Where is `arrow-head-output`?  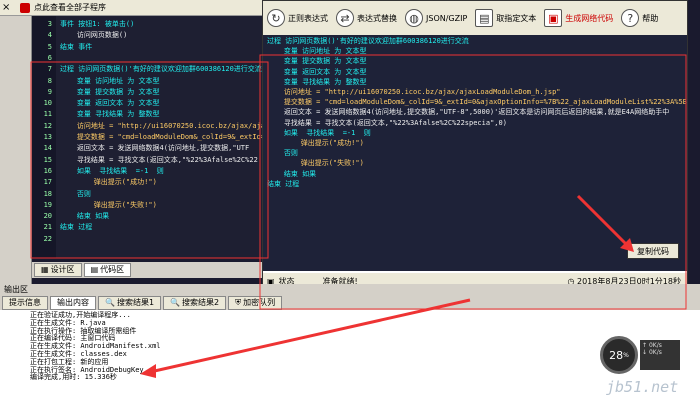 arrow-head-output is located at coordinates (148, 371).